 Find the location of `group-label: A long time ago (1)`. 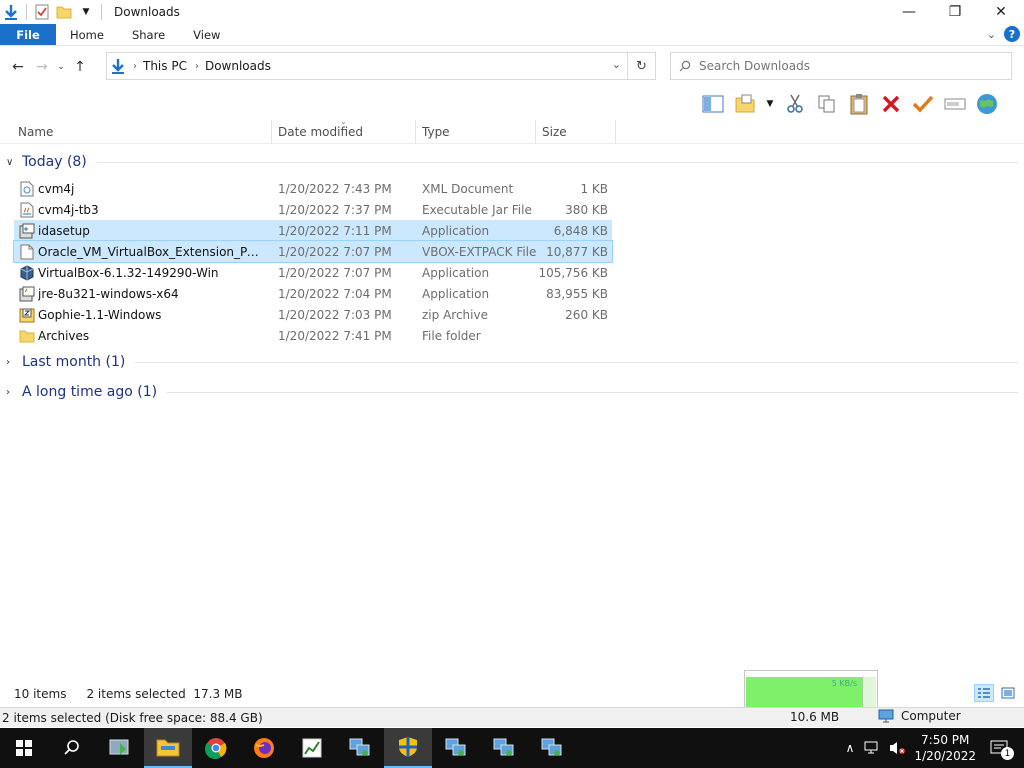

group-label: A long time ago (1) is located at coordinates (90, 392).